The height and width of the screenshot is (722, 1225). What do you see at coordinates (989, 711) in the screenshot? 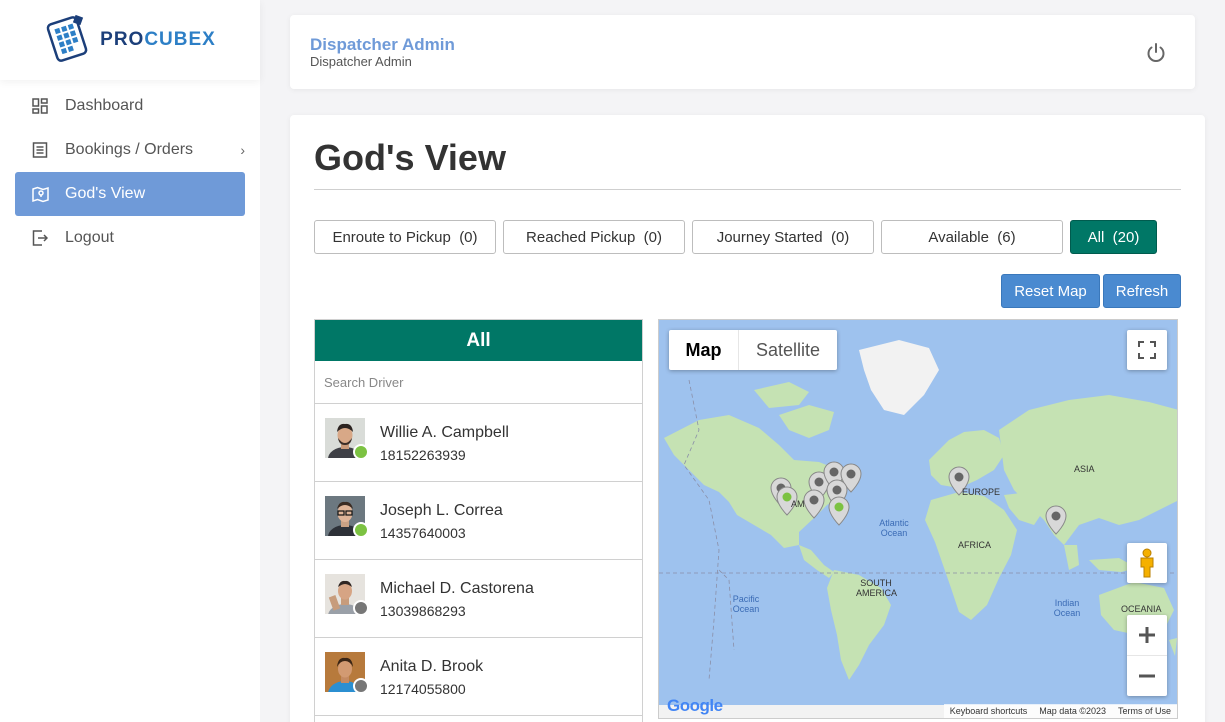
I see `keyboard-shortcuts-link: Keyboard shortcuts` at bounding box center [989, 711].